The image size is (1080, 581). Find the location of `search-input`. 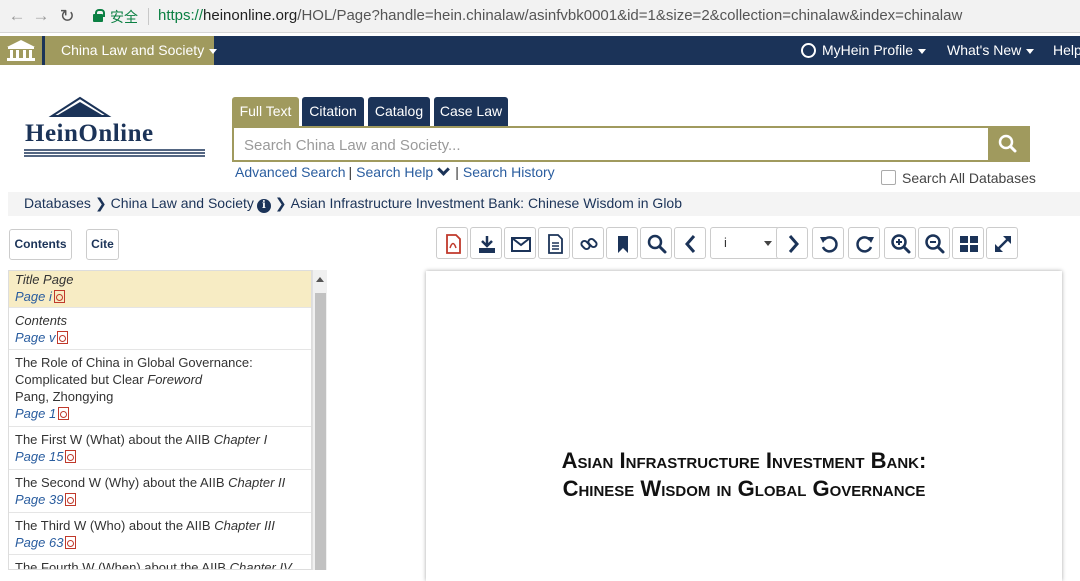

search-input is located at coordinates (614, 145).